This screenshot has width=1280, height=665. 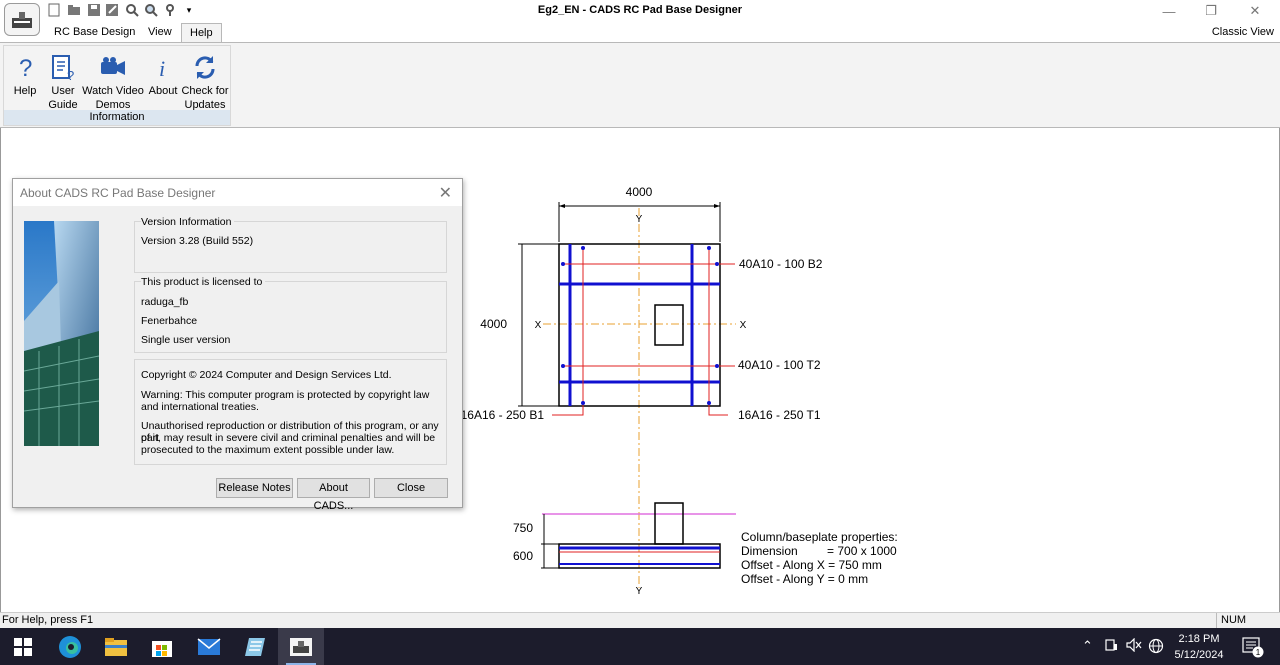 I want to click on minimize-icon: —, so click(x=1169, y=11).